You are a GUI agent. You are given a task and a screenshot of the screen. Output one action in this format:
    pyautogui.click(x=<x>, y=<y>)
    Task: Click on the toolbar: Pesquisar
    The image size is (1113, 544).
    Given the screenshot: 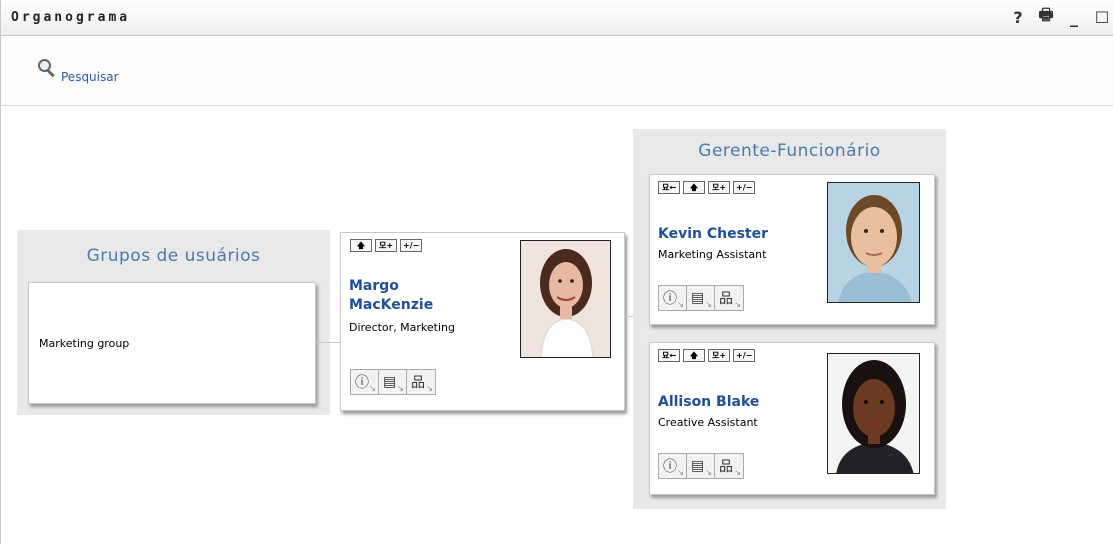 What is the action you would take?
    pyautogui.click(x=556, y=71)
    